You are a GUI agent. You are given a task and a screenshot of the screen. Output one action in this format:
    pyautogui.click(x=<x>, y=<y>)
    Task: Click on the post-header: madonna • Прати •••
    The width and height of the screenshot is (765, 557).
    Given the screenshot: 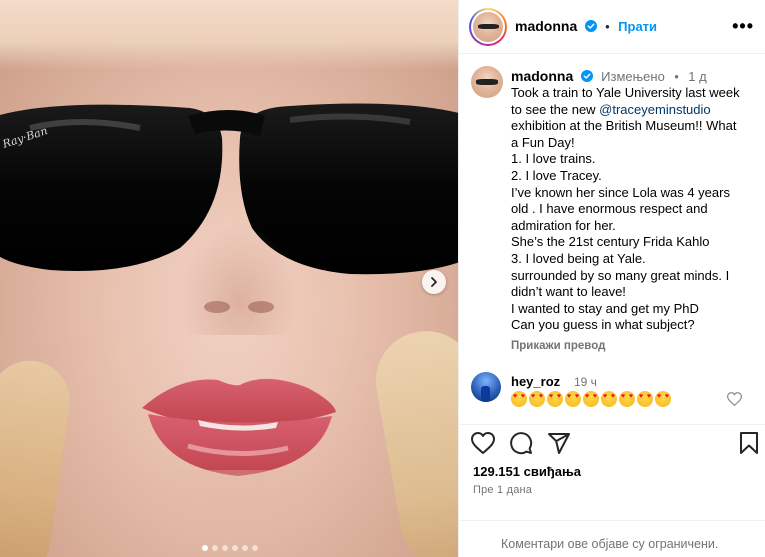 What is the action you would take?
    pyautogui.click(x=612, y=27)
    